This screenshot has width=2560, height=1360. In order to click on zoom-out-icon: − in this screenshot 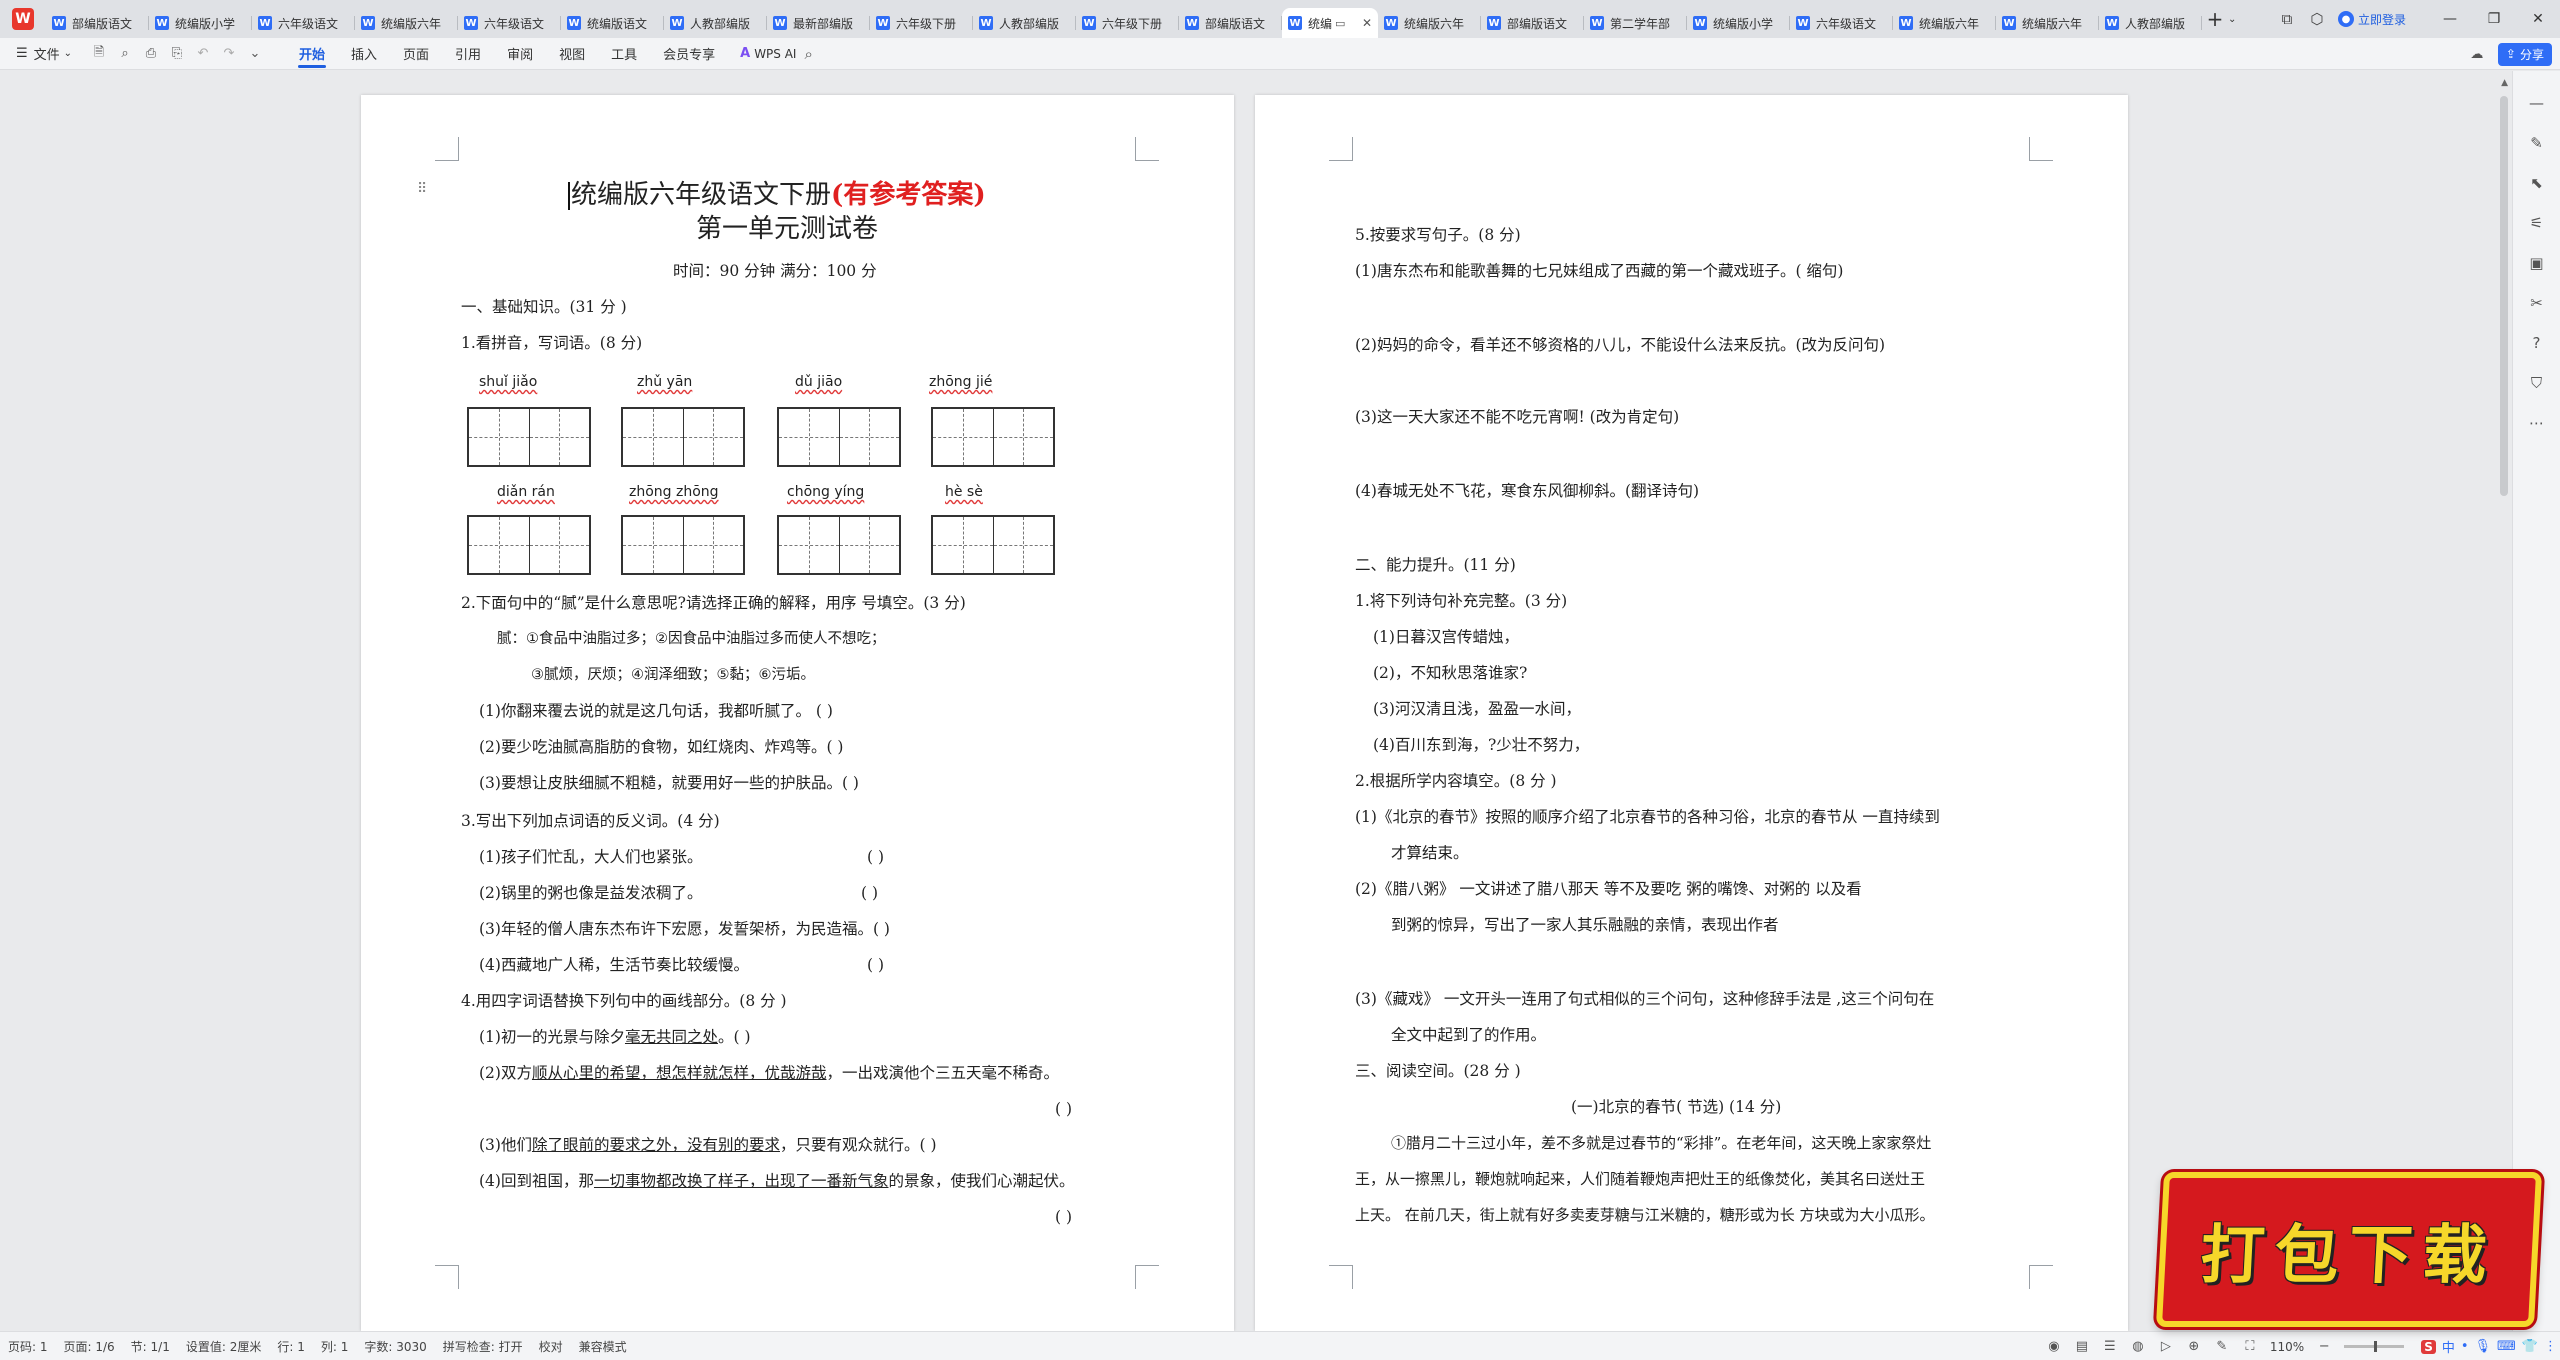, I will do `click(2324, 1346)`.